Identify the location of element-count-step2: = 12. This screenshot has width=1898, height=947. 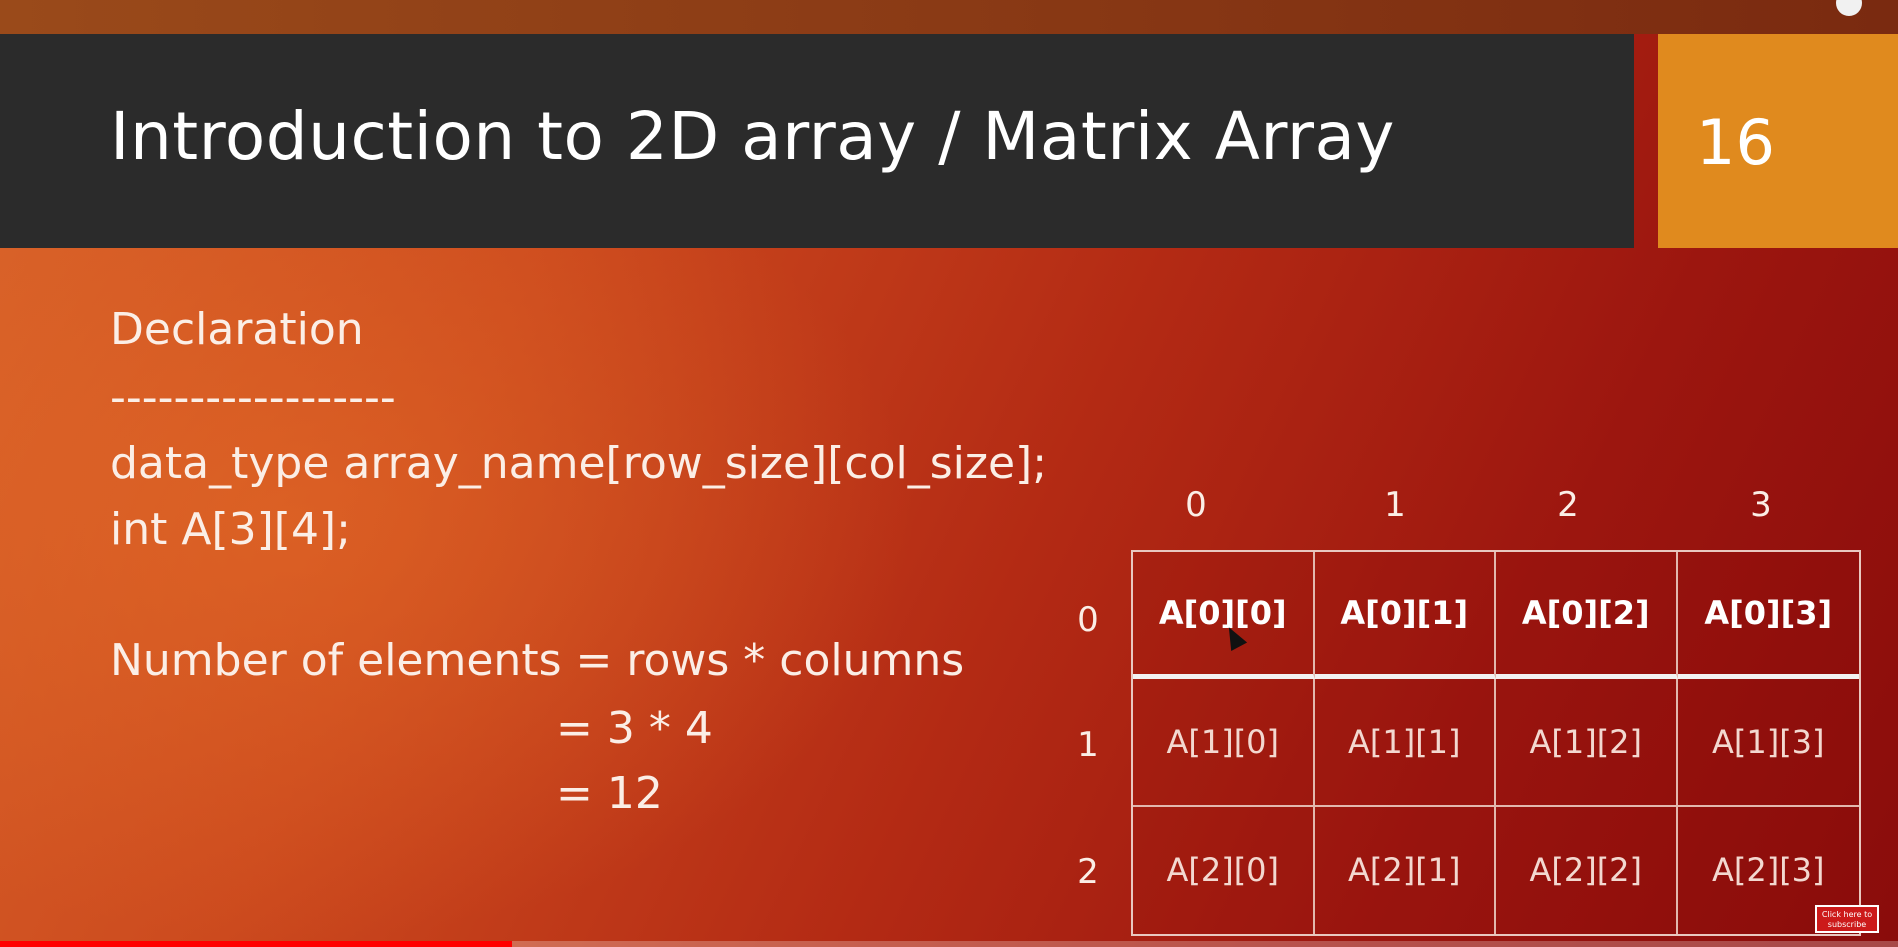
(609, 793).